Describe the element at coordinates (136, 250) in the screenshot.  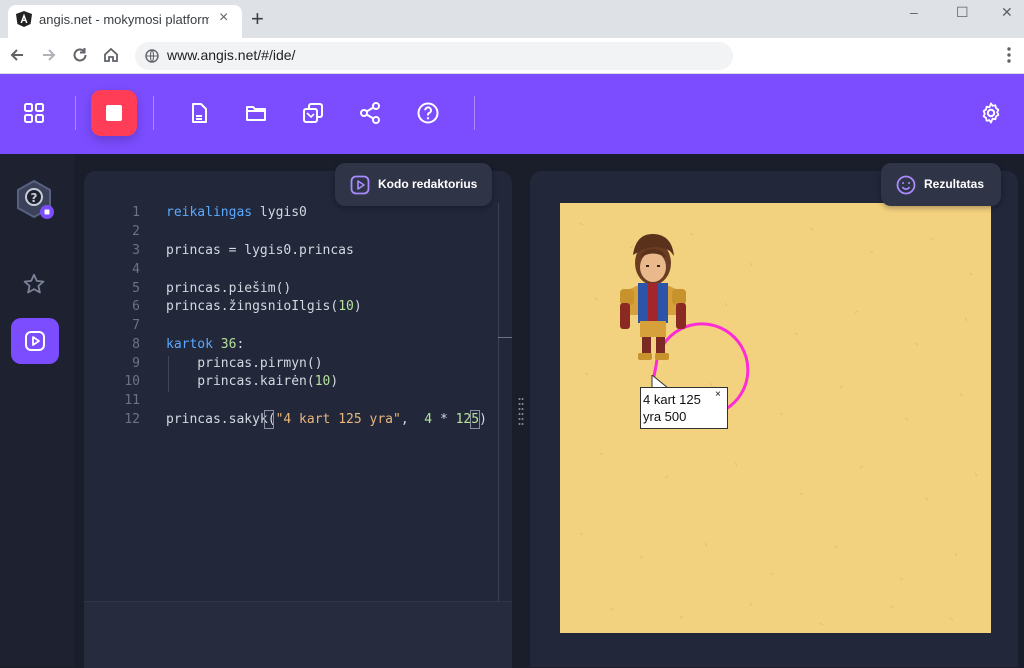
I see `line-number: 3` at that location.